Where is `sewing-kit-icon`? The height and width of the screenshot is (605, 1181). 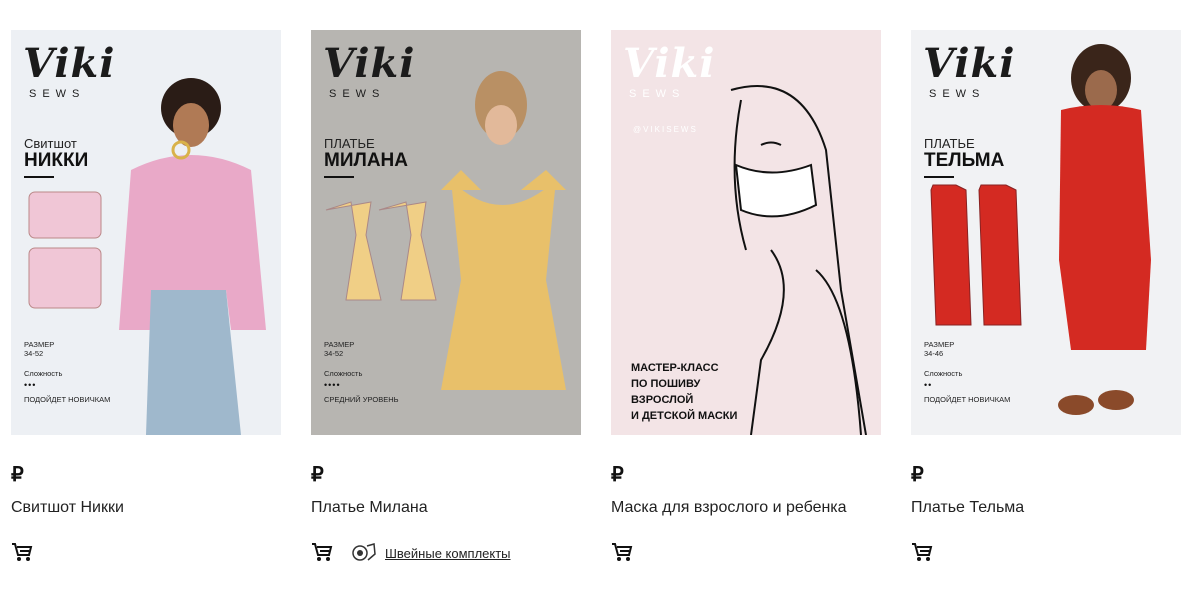 sewing-kit-icon is located at coordinates (364, 552).